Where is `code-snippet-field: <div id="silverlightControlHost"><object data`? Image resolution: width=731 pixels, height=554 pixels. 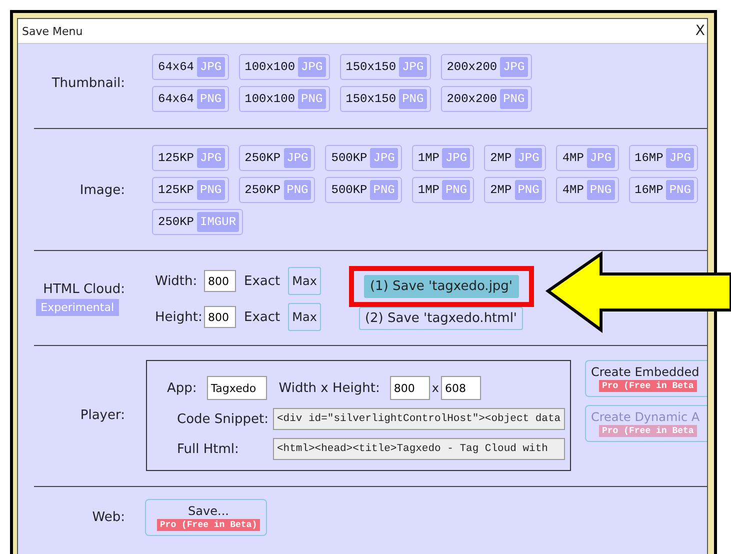 code-snippet-field: <div id="silverlightControlHost"><object data is located at coordinates (419, 419).